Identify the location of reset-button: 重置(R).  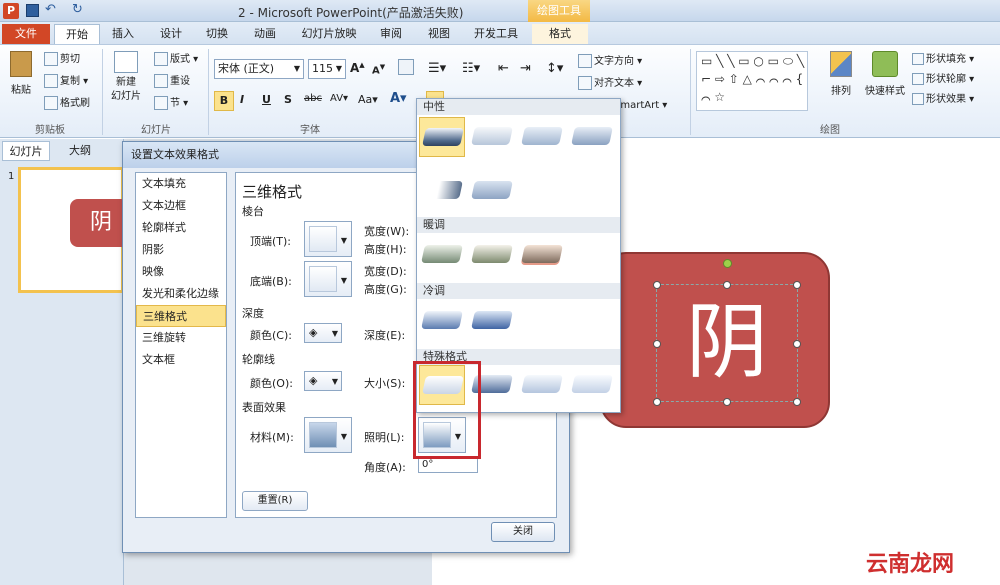
(275, 501).